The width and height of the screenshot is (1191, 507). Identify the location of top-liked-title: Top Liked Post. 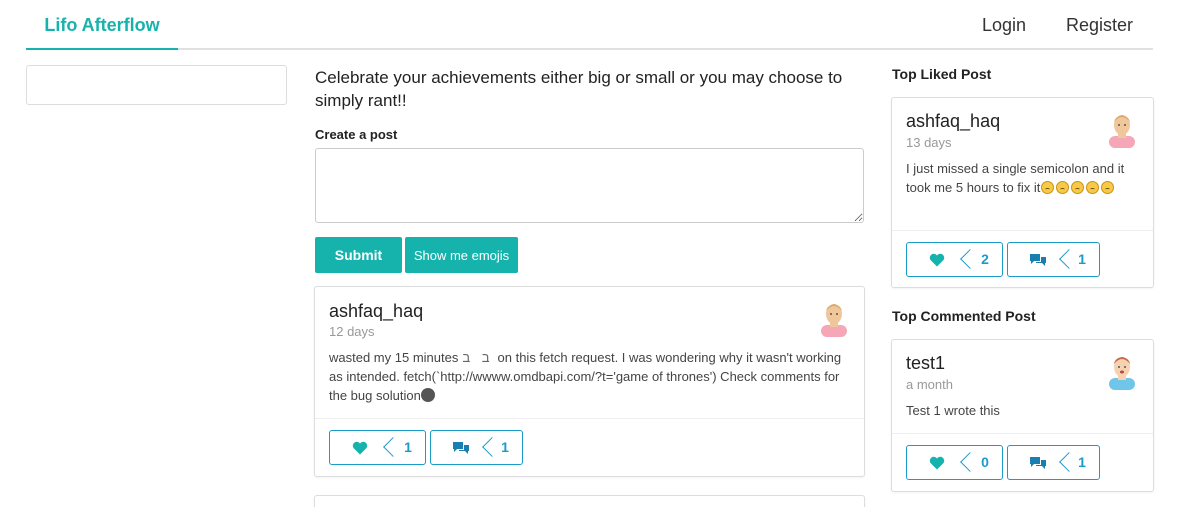
(942, 74).